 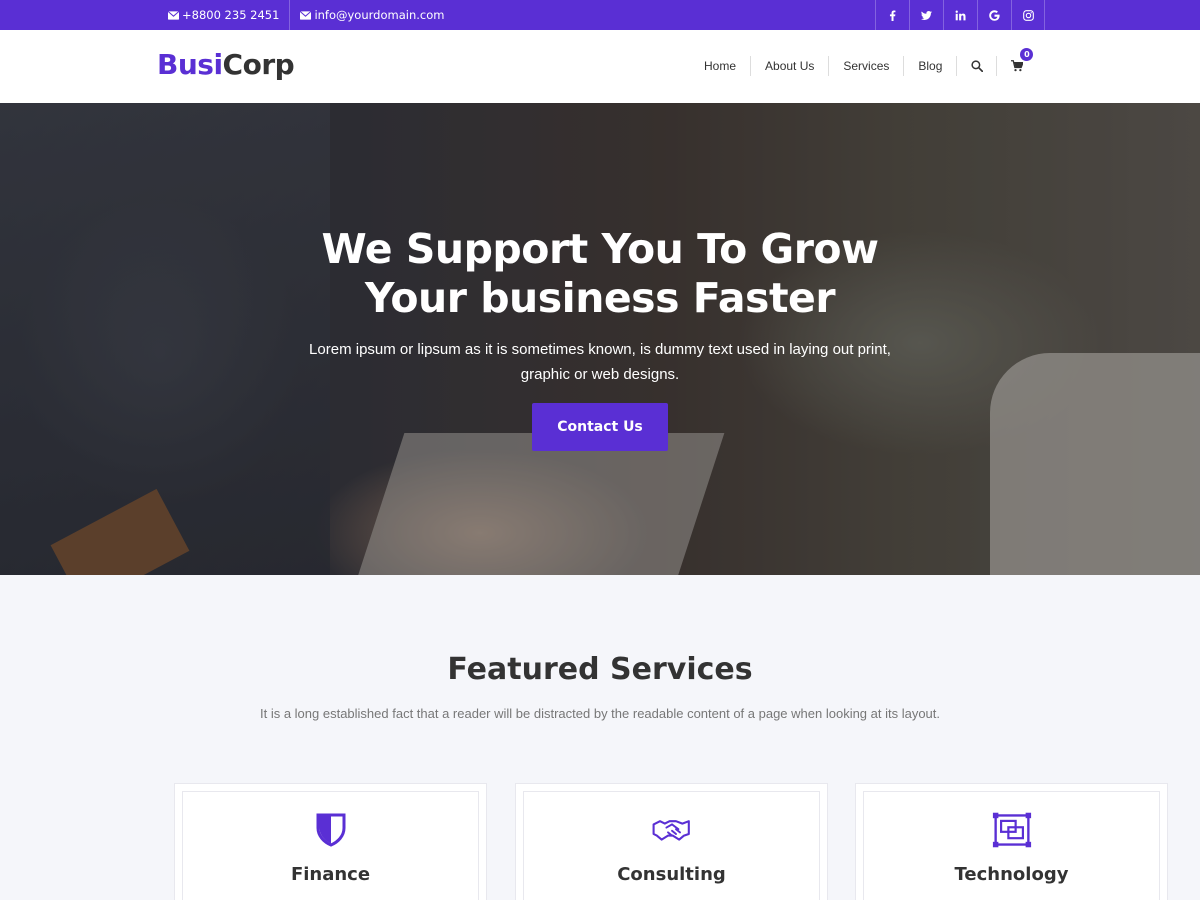 I want to click on phone-contact: +8800 235 2451, so click(x=228, y=15).